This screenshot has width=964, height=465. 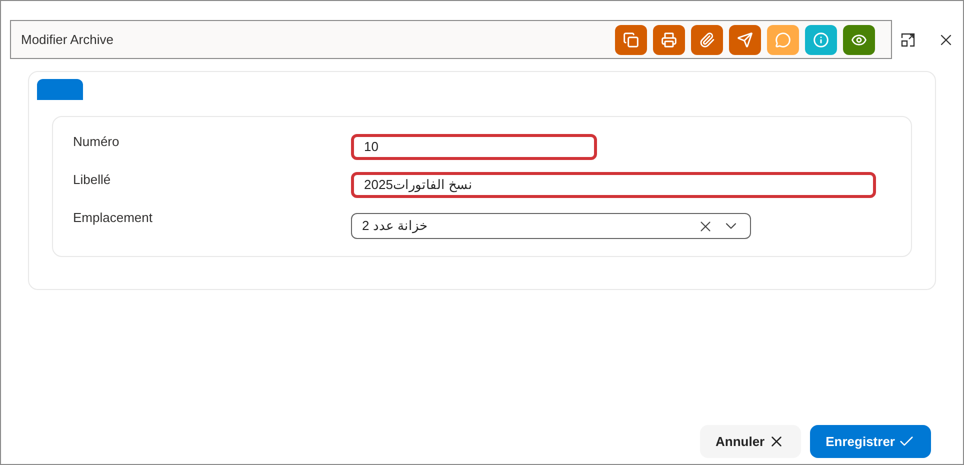 What do you see at coordinates (419, 185) in the screenshot?
I see `field-value: نسخ الفاتورات2025` at bounding box center [419, 185].